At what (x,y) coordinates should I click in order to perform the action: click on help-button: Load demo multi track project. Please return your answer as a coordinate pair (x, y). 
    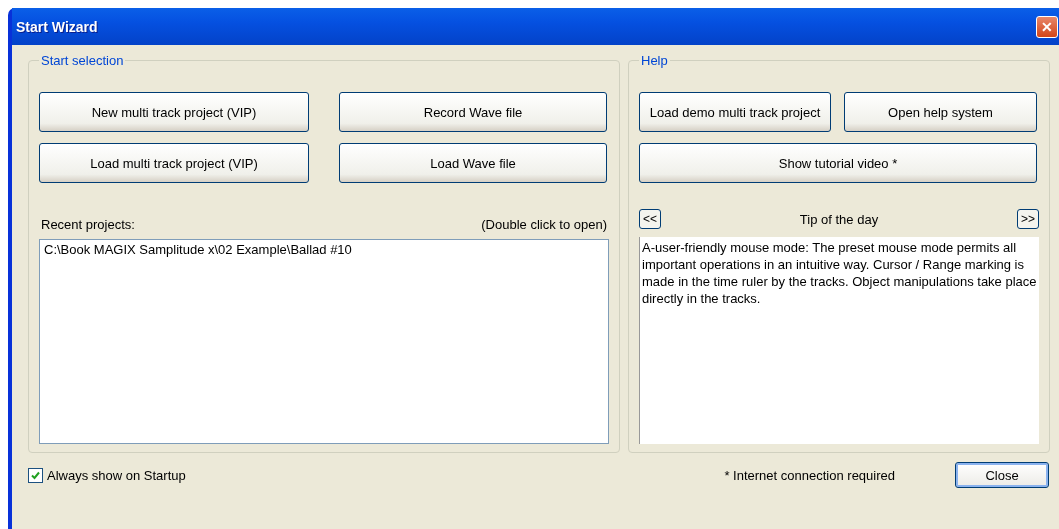
    Looking at the image, I should click on (735, 112).